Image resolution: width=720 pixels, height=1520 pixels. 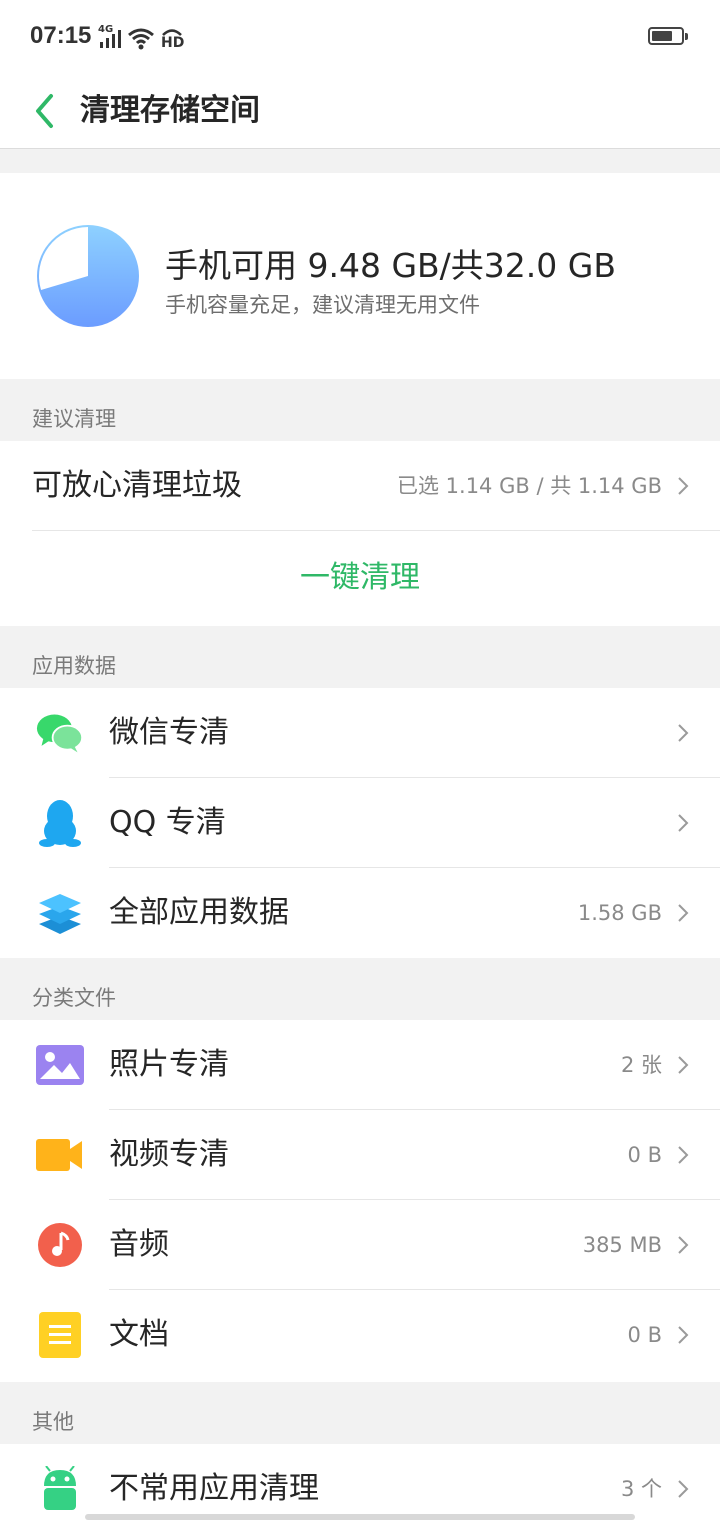 I want to click on list-item-all-app-data: 全部应用数据 1.58 GB, so click(x=360, y=913).